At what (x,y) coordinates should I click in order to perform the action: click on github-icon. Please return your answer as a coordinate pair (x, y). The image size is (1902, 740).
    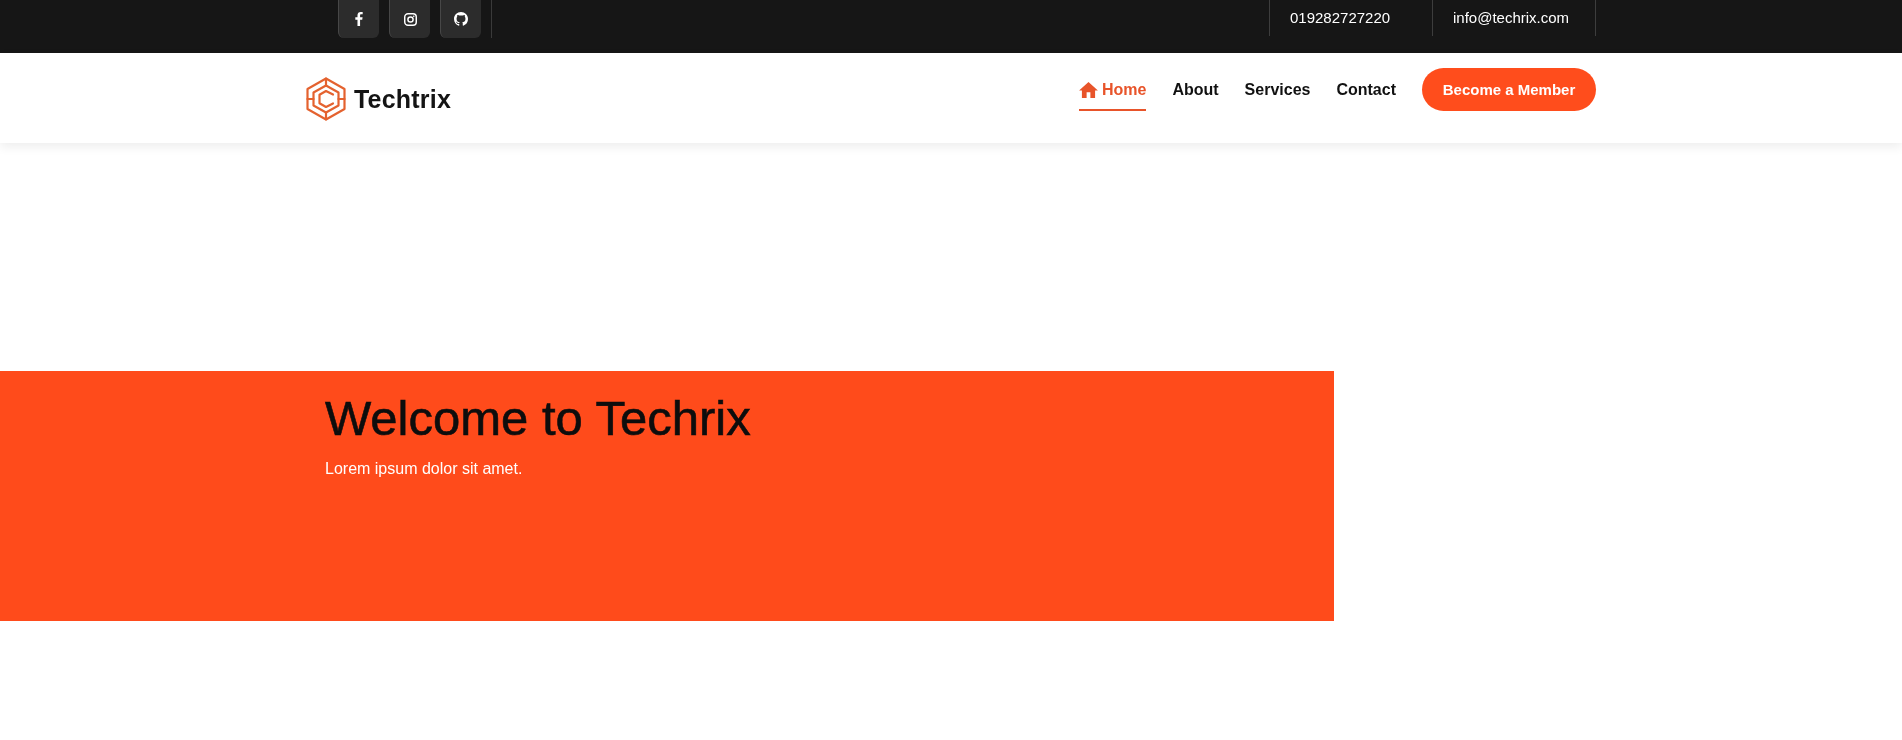
    Looking at the image, I should click on (461, 19).